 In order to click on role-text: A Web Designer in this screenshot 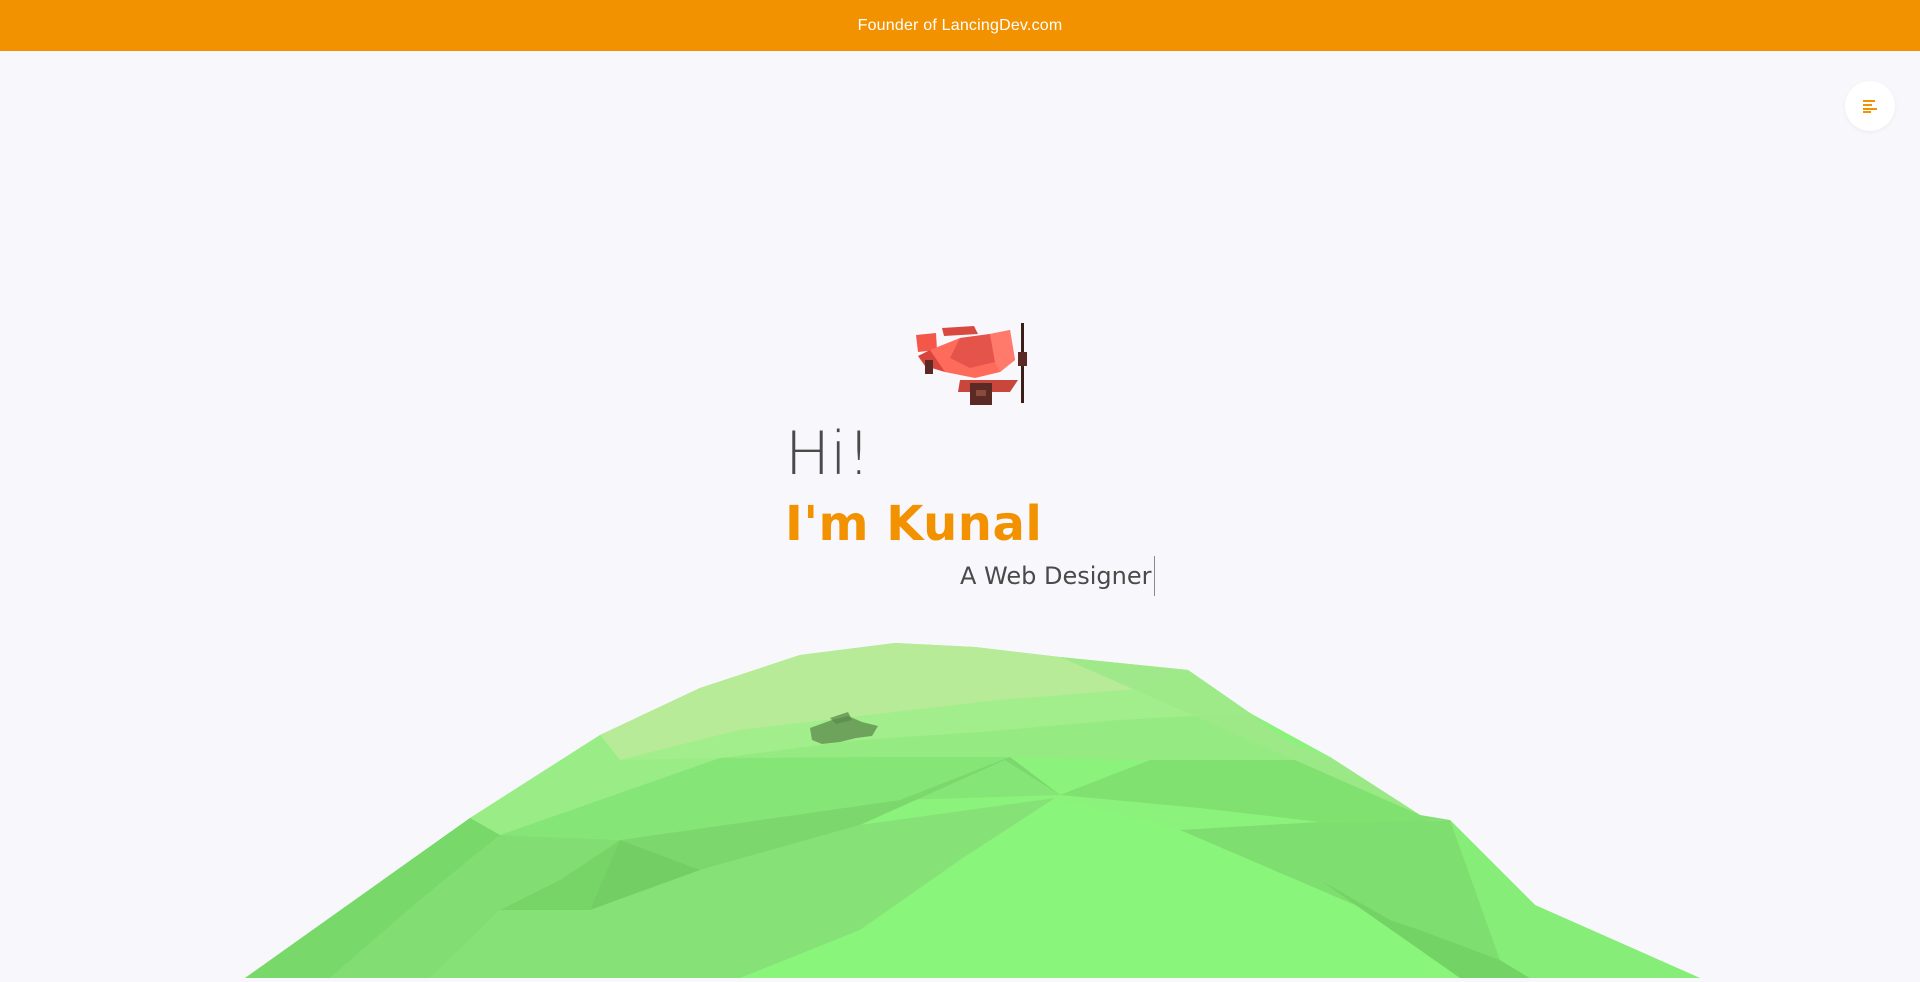, I will do `click(1056, 576)`.